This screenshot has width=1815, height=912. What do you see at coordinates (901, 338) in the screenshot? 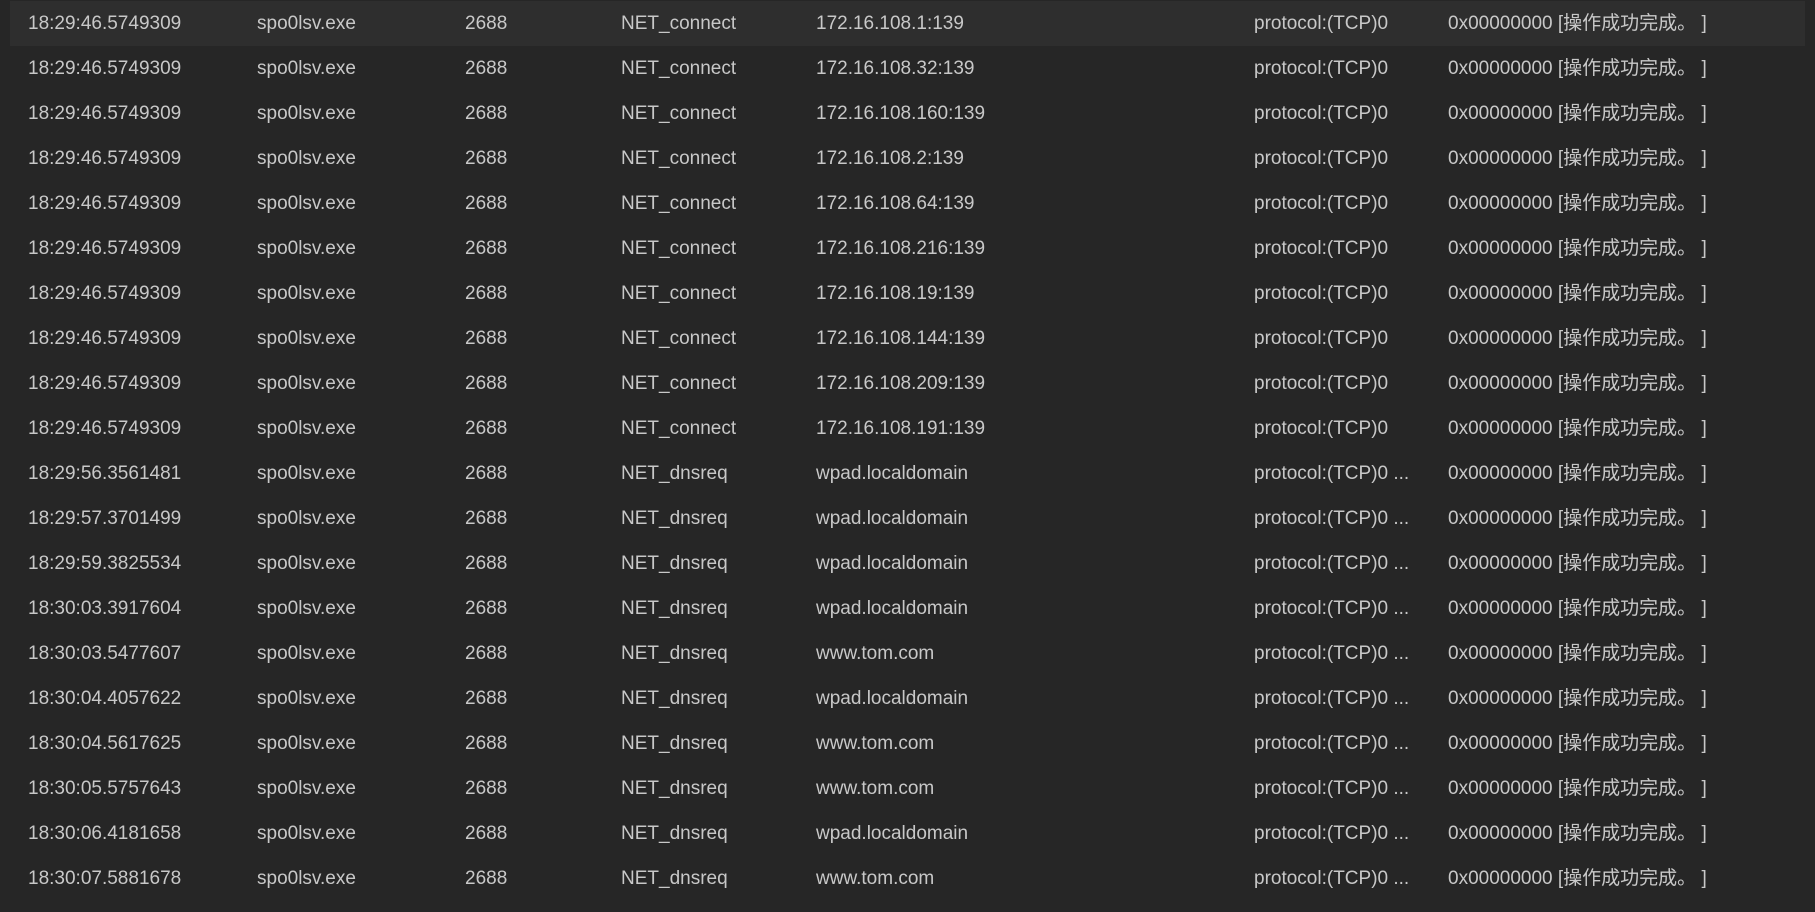
I see `path-cell: 172.16.108.144:139` at bounding box center [901, 338].